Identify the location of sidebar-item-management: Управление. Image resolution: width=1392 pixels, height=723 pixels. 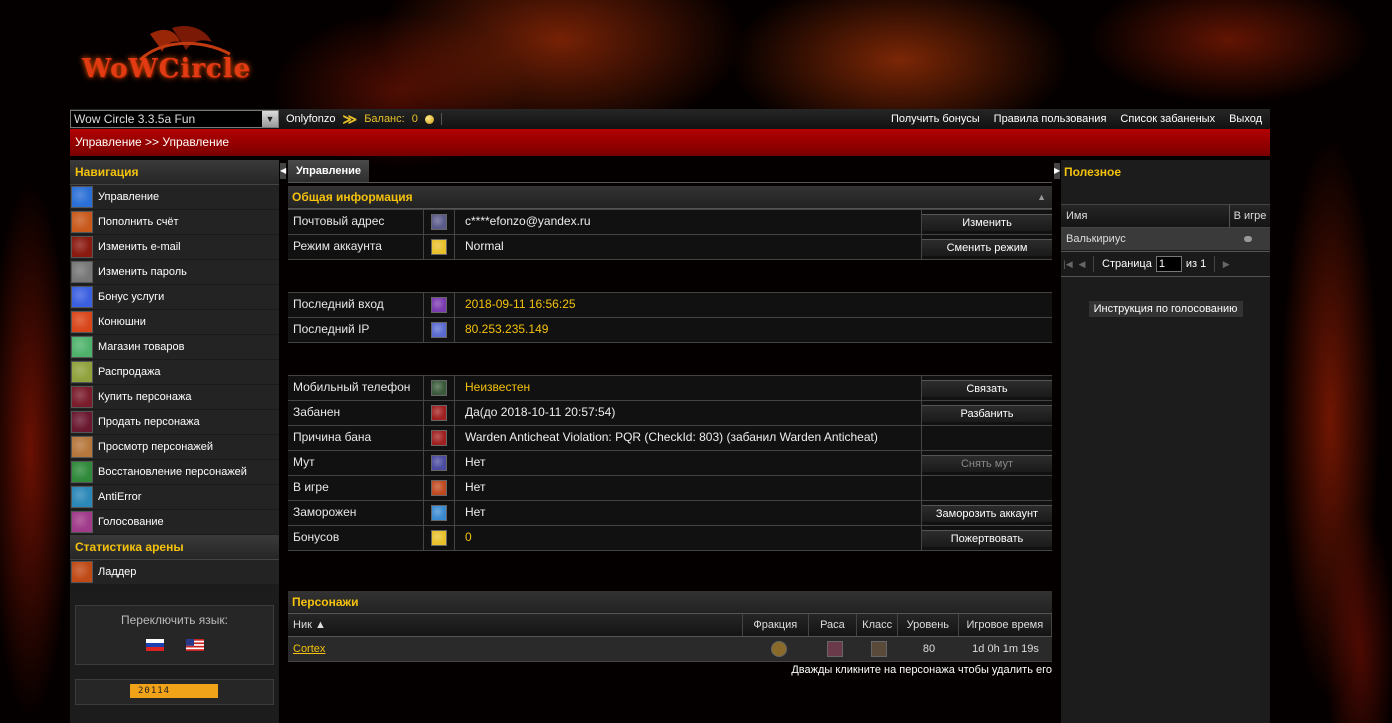
(174, 197).